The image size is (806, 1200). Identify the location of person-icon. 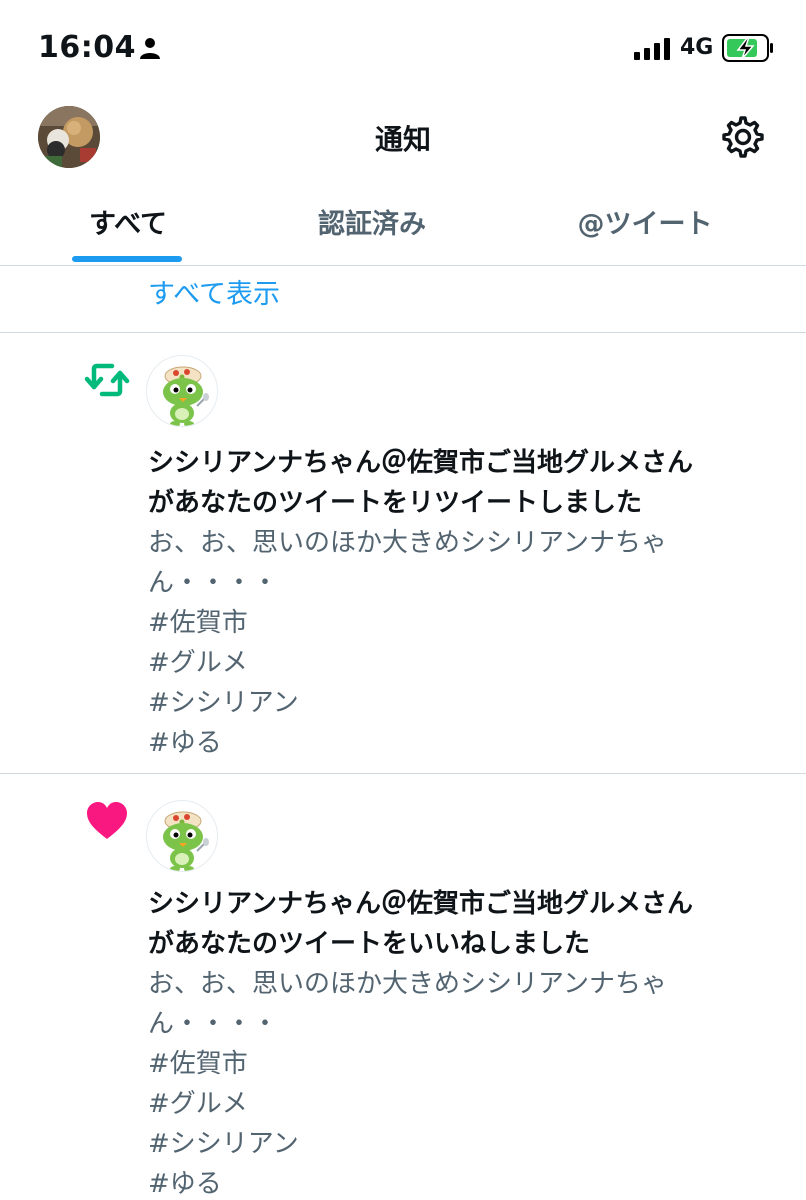
(150, 48).